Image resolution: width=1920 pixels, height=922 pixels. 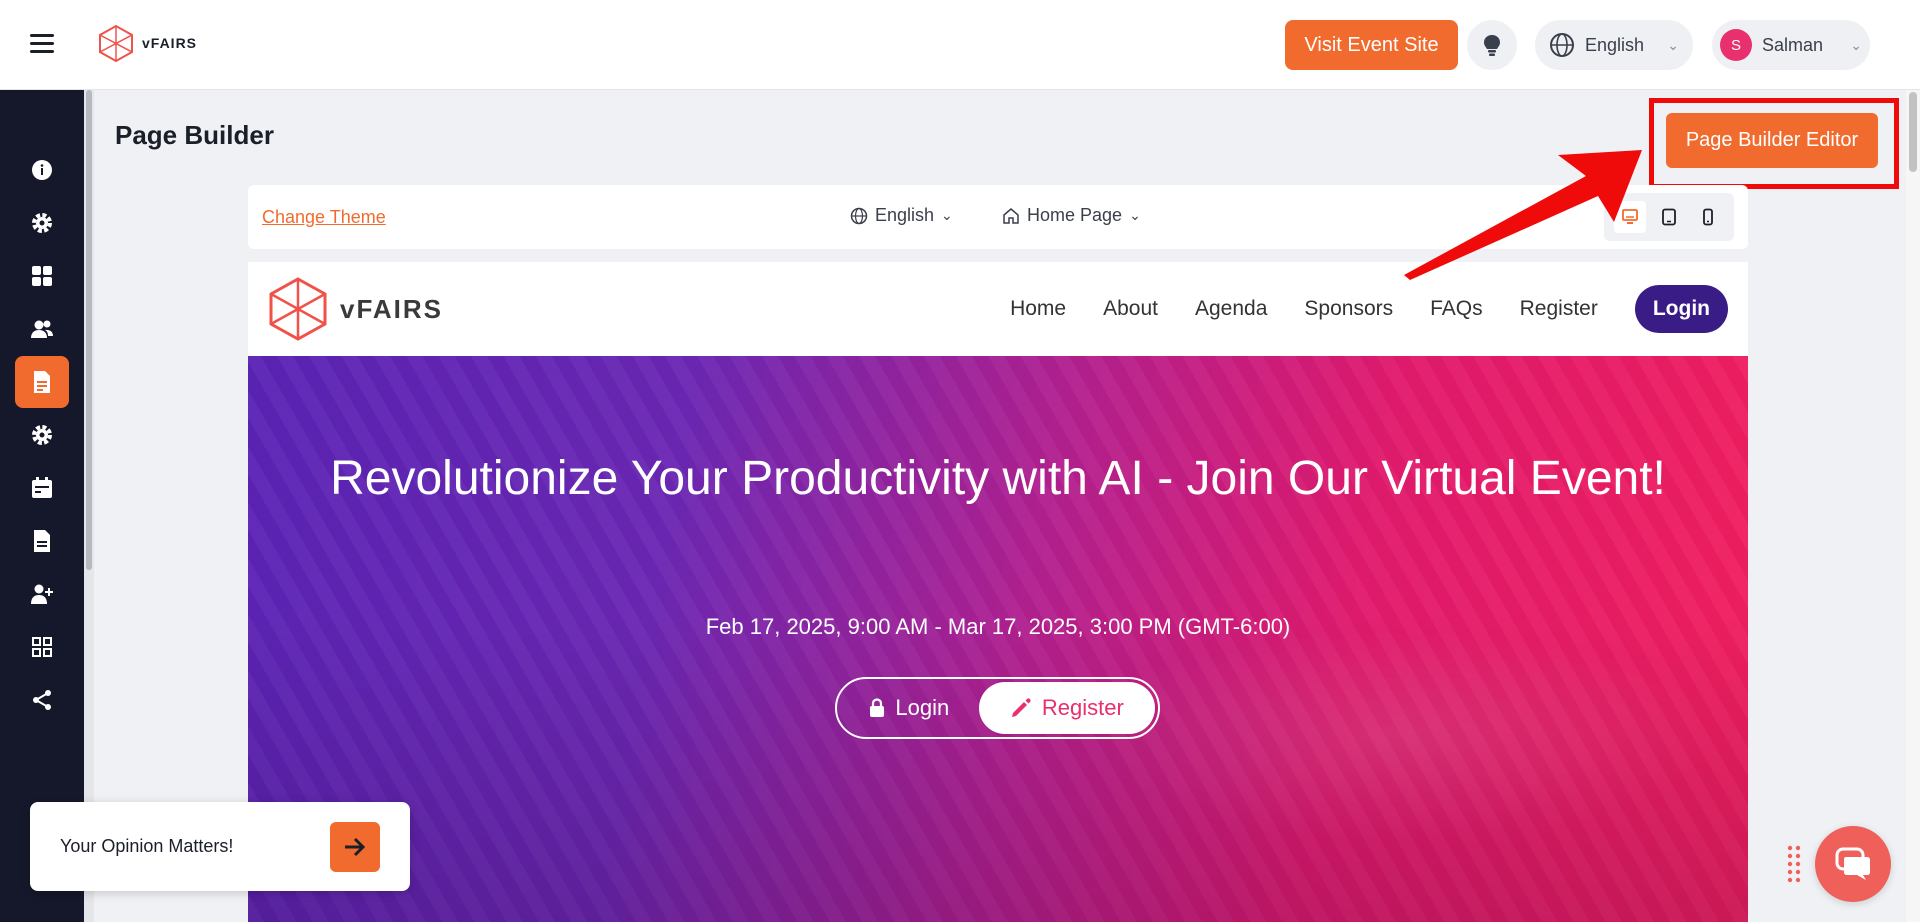 I want to click on sidebar-item-dashboard, so click(x=42, y=276).